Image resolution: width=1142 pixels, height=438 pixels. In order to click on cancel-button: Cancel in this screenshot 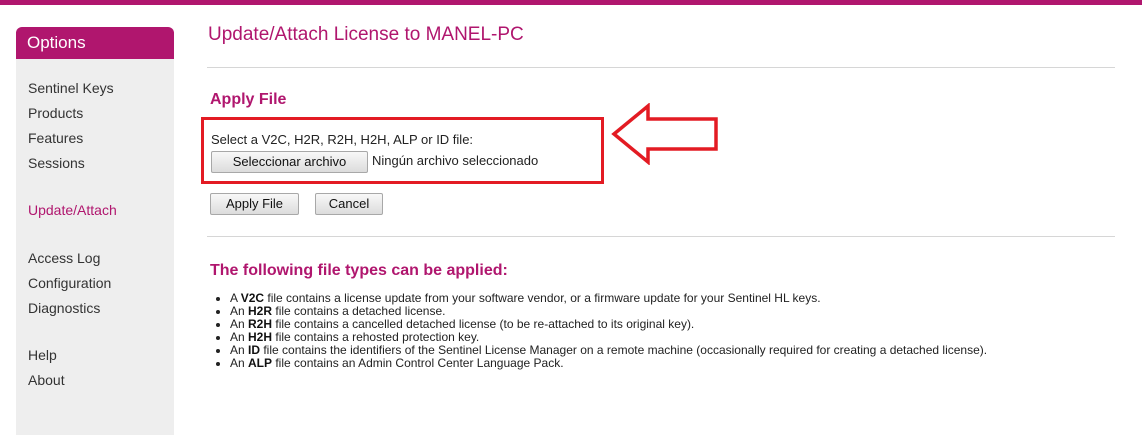, I will do `click(349, 204)`.